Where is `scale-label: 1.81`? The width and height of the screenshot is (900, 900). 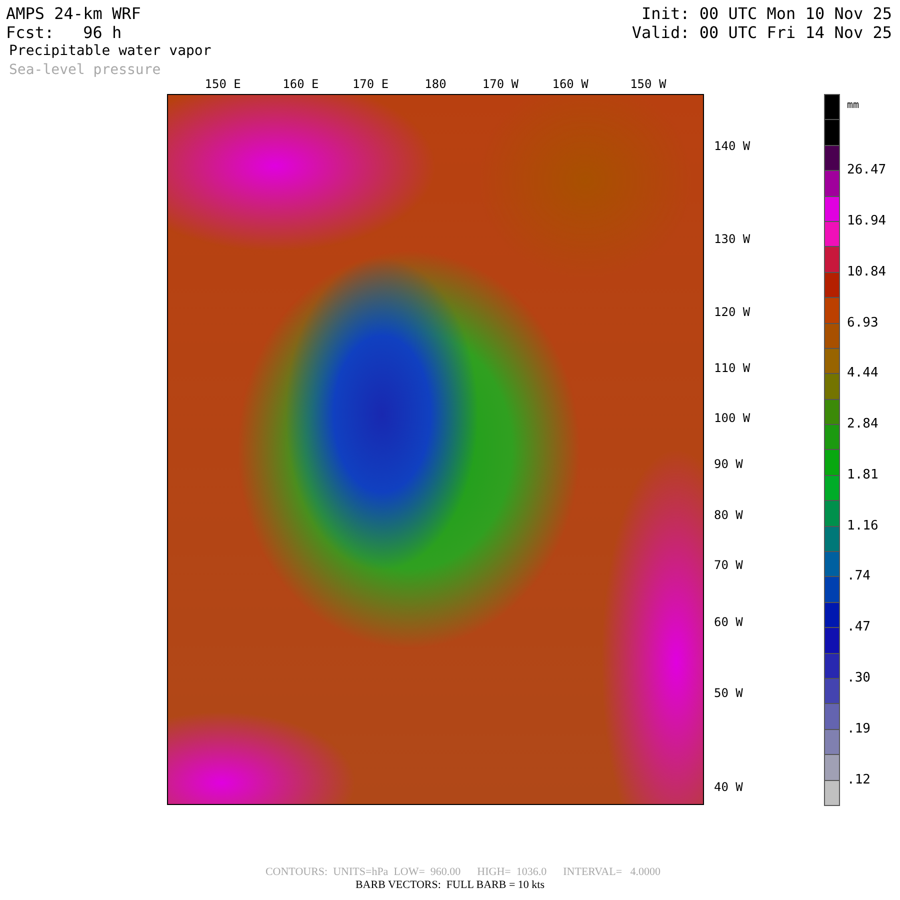
scale-label: 1.81 is located at coordinates (862, 474).